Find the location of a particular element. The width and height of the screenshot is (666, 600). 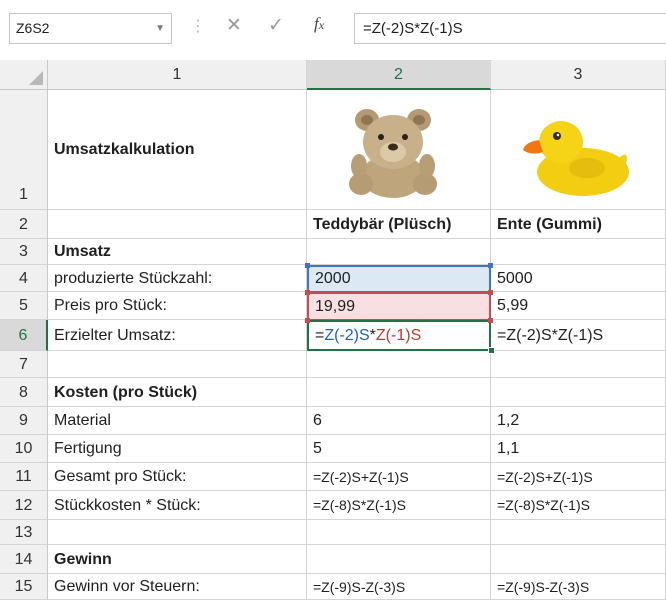

cell-r8-c3 is located at coordinates (578, 392).